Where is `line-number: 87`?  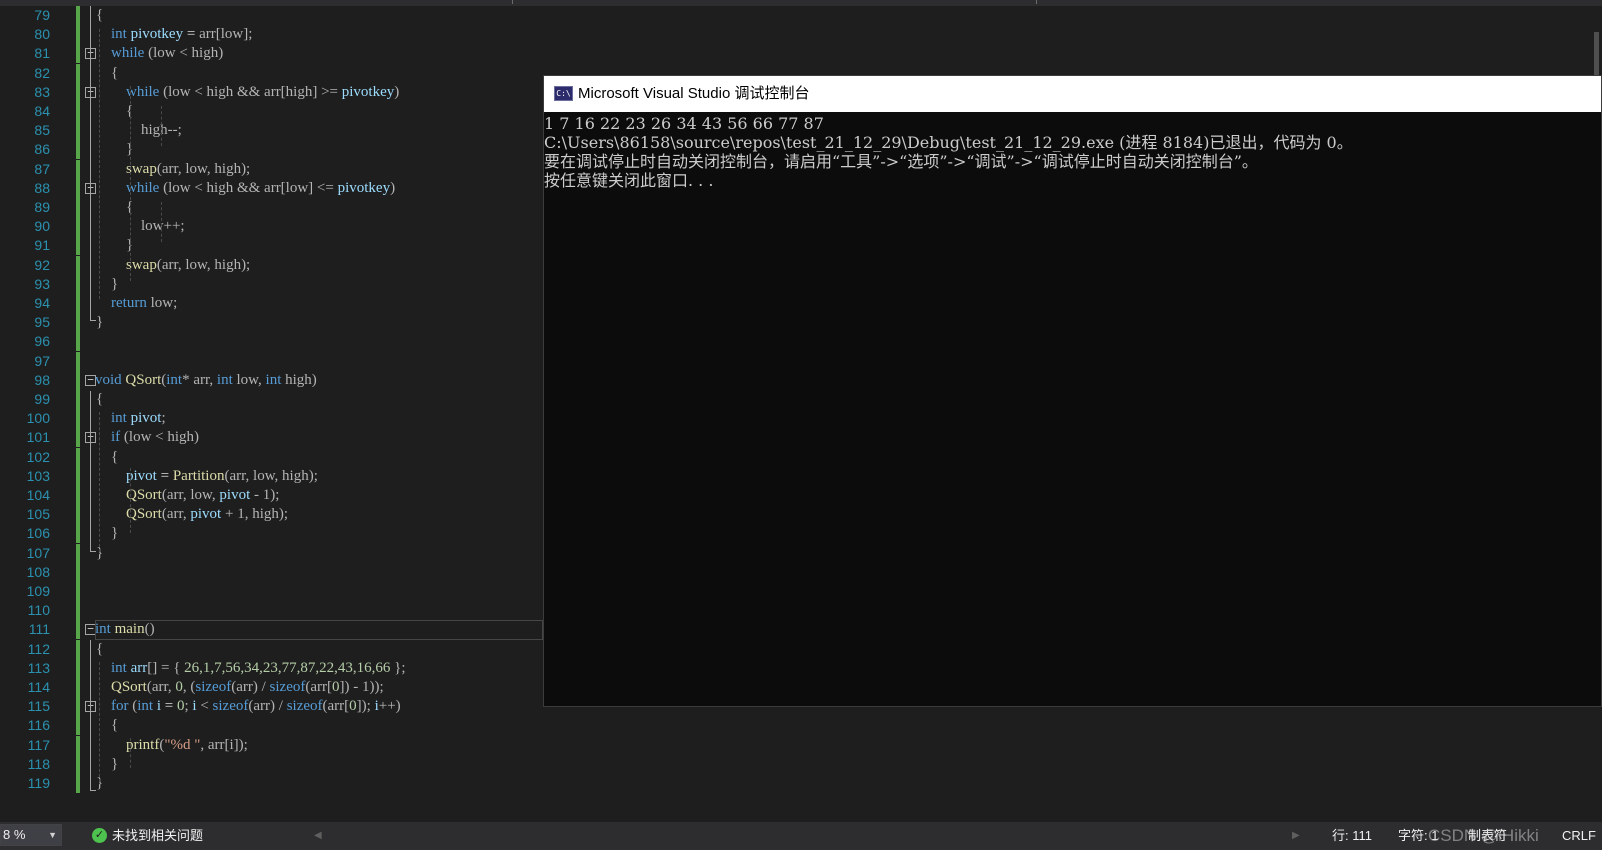 line-number: 87 is located at coordinates (42, 168).